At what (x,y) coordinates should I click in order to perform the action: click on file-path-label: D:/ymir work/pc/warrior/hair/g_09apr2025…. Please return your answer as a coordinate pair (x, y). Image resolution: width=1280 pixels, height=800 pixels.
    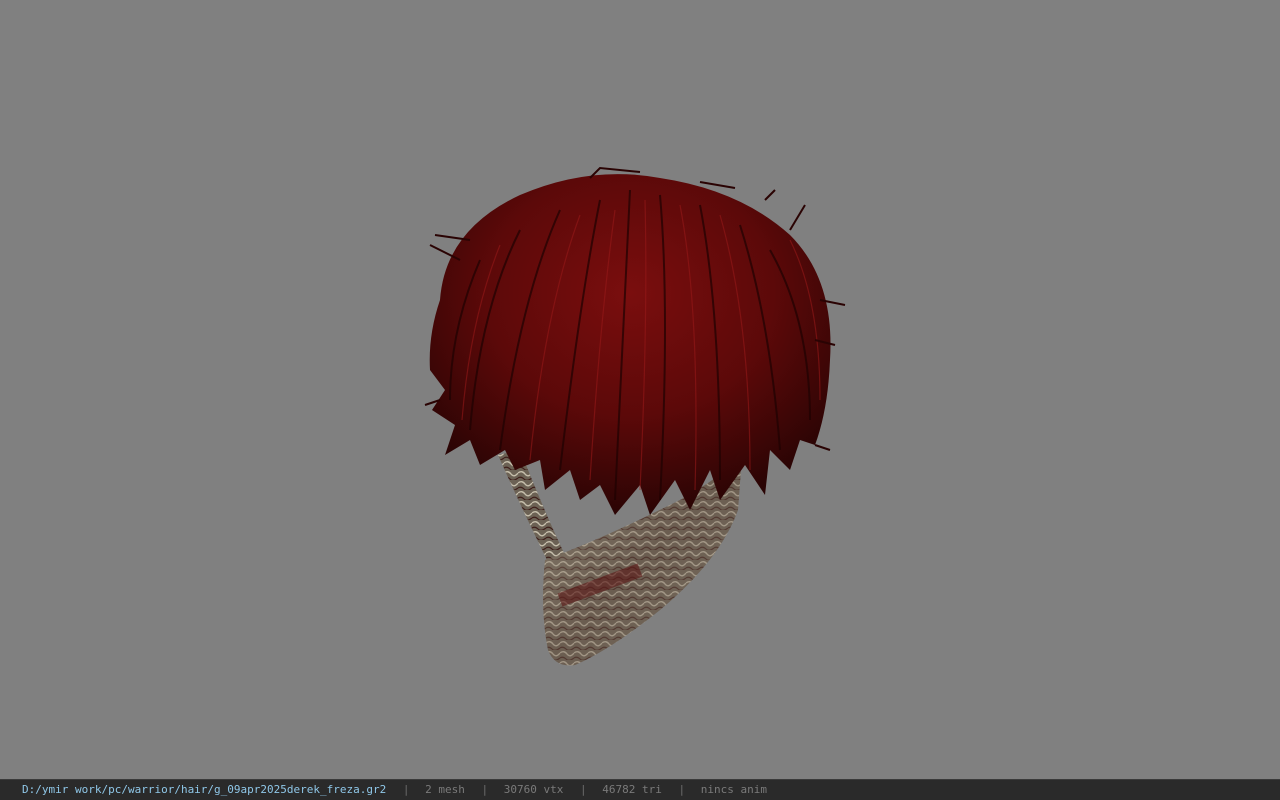
    Looking at the image, I should click on (204, 789).